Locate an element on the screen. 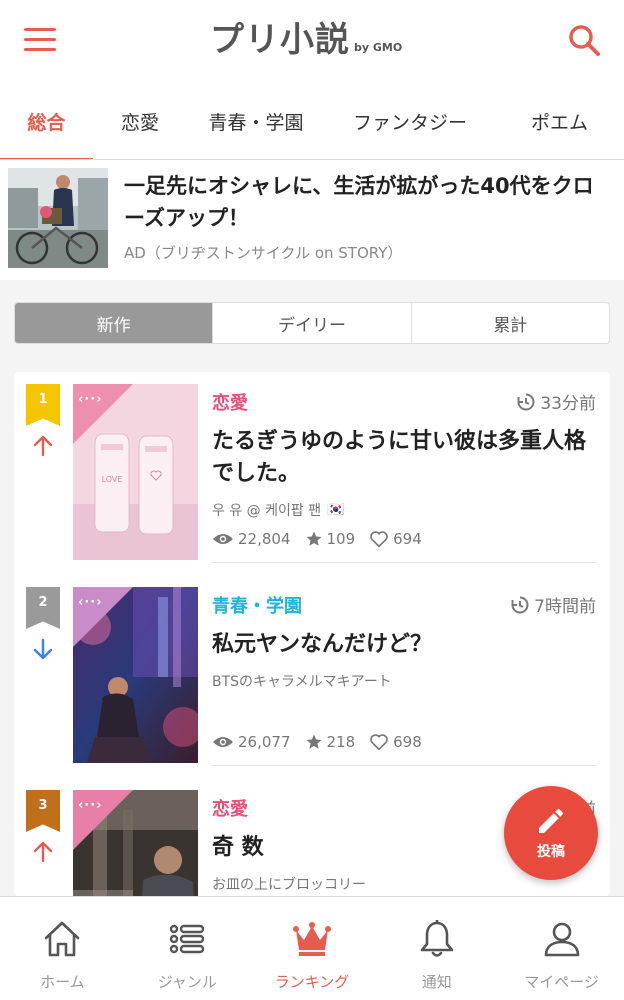 The image size is (624, 1000). logo-by-text: by GMO is located at coordinates (378, 47).